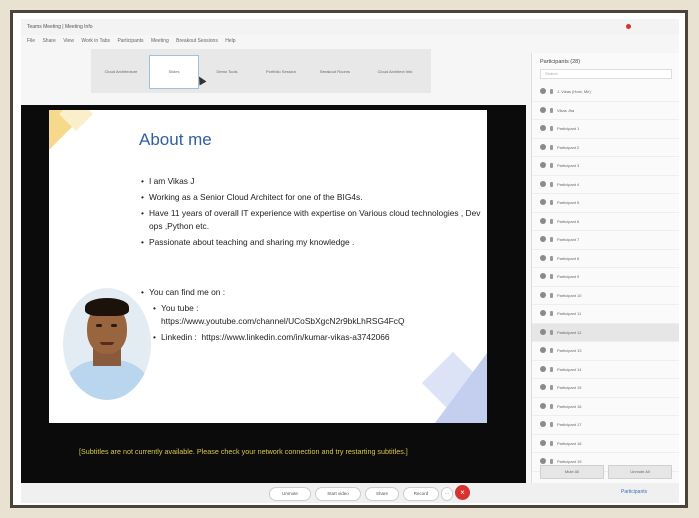 This screenshot has height=518, width=699. Describe the element at coordinates (569, 332) in the screenshot. I see `participant-name: Participant 12` at that location.